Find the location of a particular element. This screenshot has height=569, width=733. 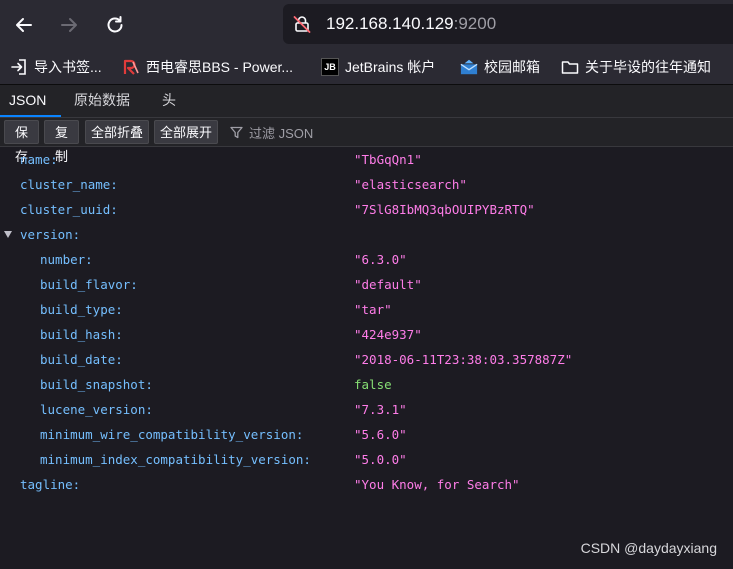

forward-button is located at coordinates (69, 25).